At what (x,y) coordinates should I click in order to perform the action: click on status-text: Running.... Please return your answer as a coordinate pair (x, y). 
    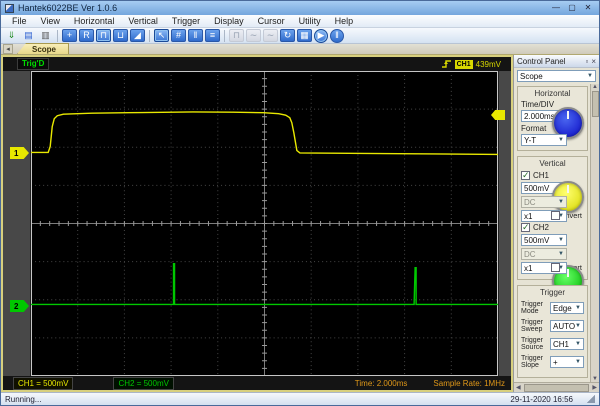
    Looking at the image, I should click on (23, 399).